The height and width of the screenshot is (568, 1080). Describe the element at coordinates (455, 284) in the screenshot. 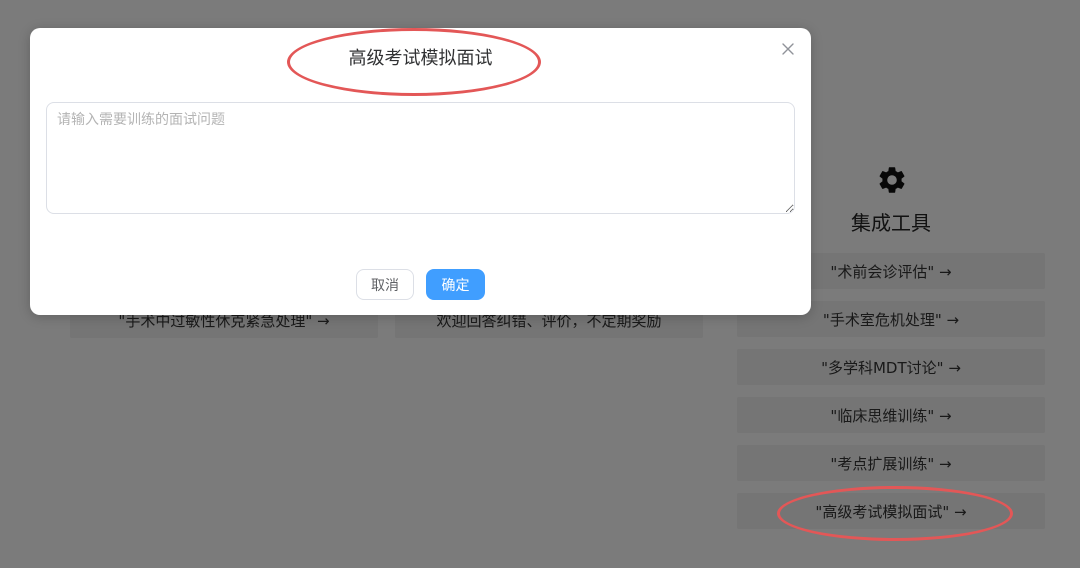

I see `confirm-button: 确定` at that location.